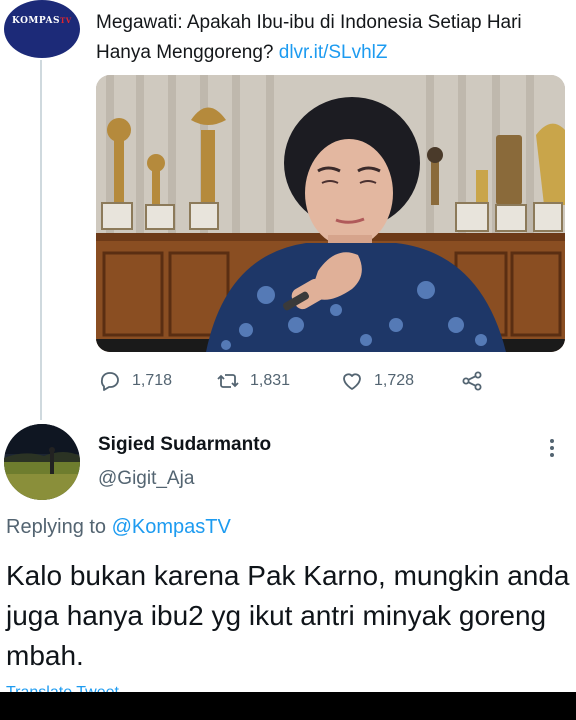 The image size is (576, 720). Describe the element at coordinates (109, 381) in the screenshot. I see `reply-icon` at that location.